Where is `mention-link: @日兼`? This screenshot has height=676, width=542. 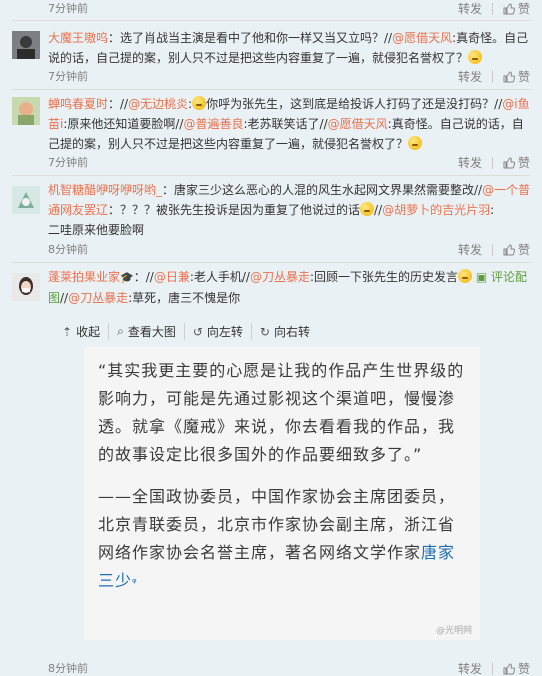
mention-link: @日兼 is located at coordinates (172, 277).